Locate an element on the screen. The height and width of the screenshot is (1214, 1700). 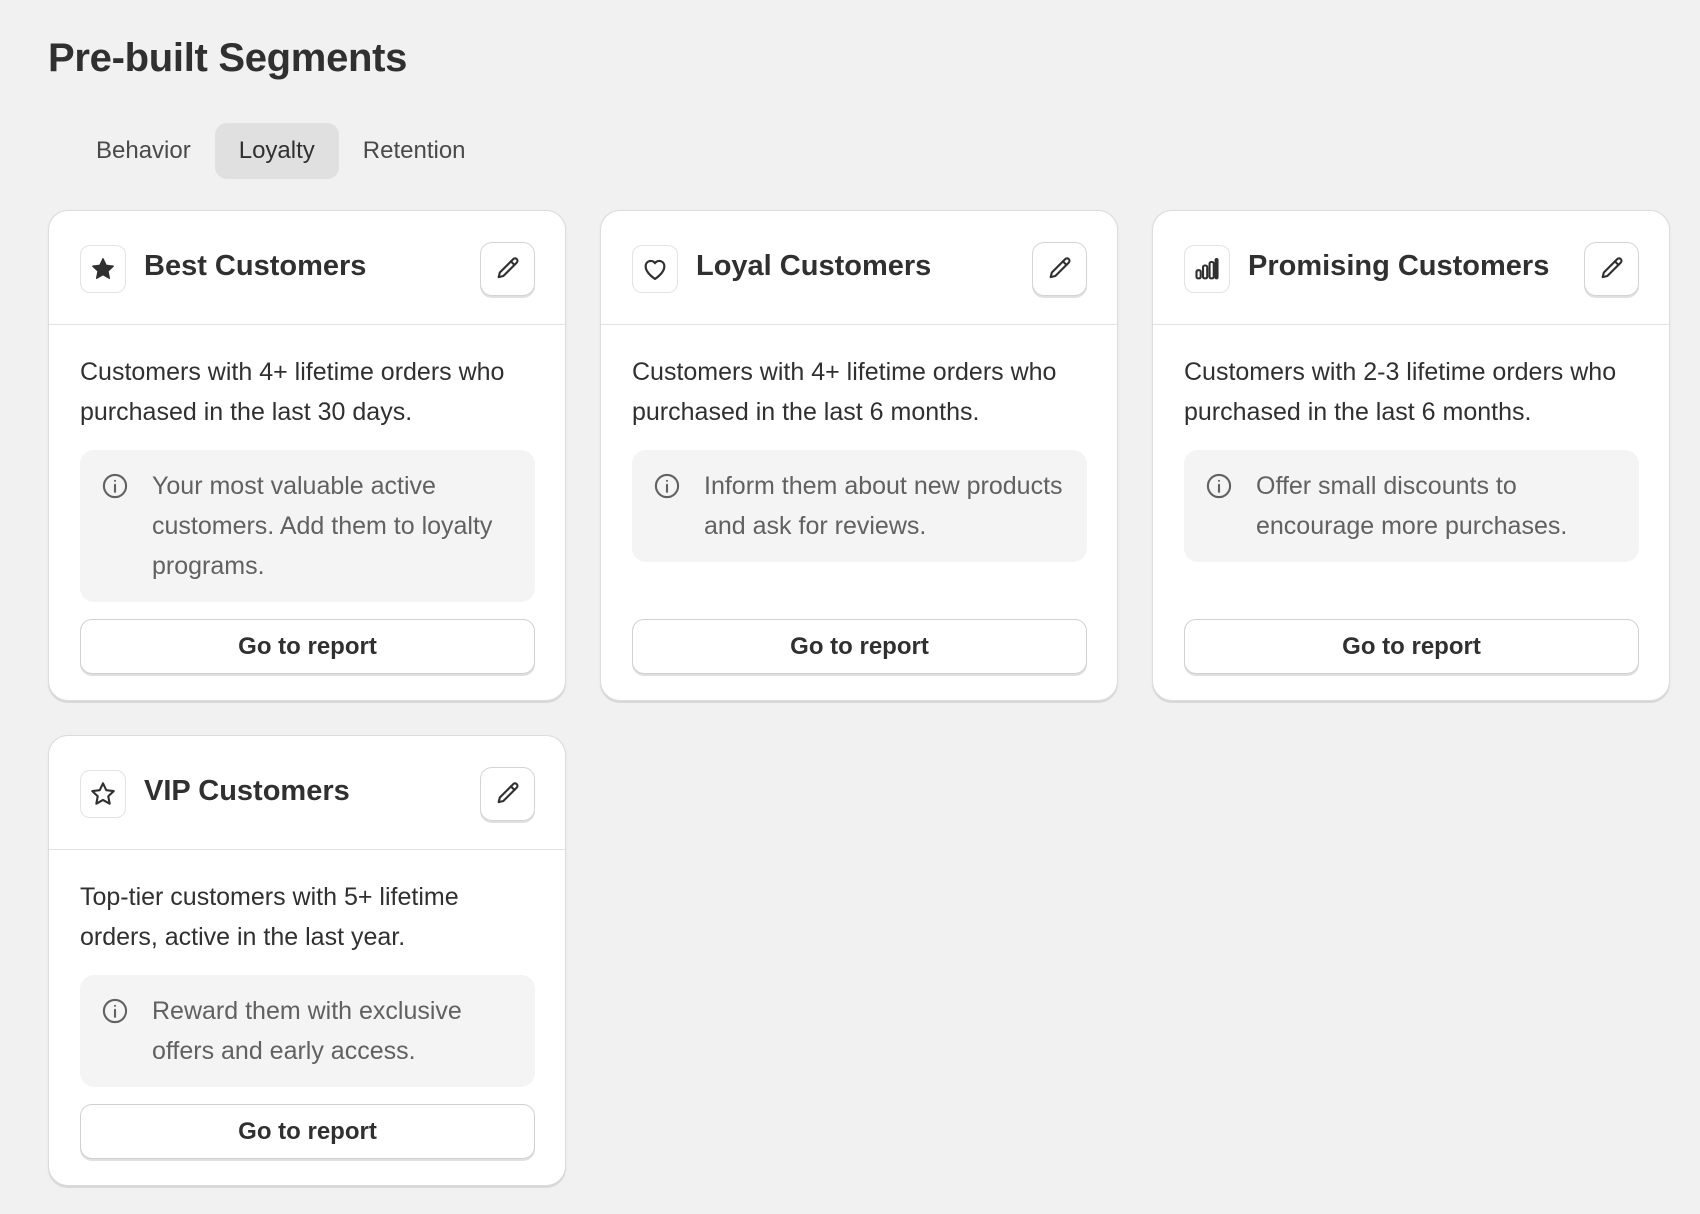
tab-behavior: Behavior is located at coordinates (143, 151).